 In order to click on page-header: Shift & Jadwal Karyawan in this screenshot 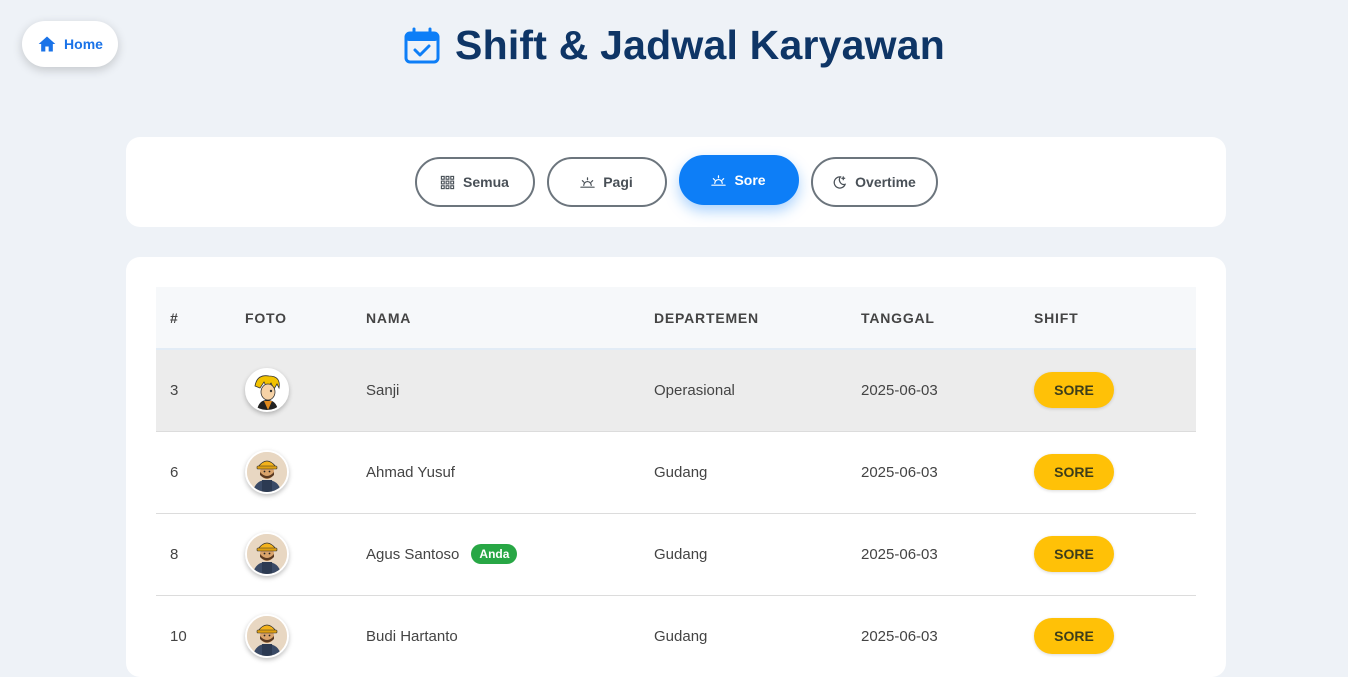, I will do `click(674, 45)`.